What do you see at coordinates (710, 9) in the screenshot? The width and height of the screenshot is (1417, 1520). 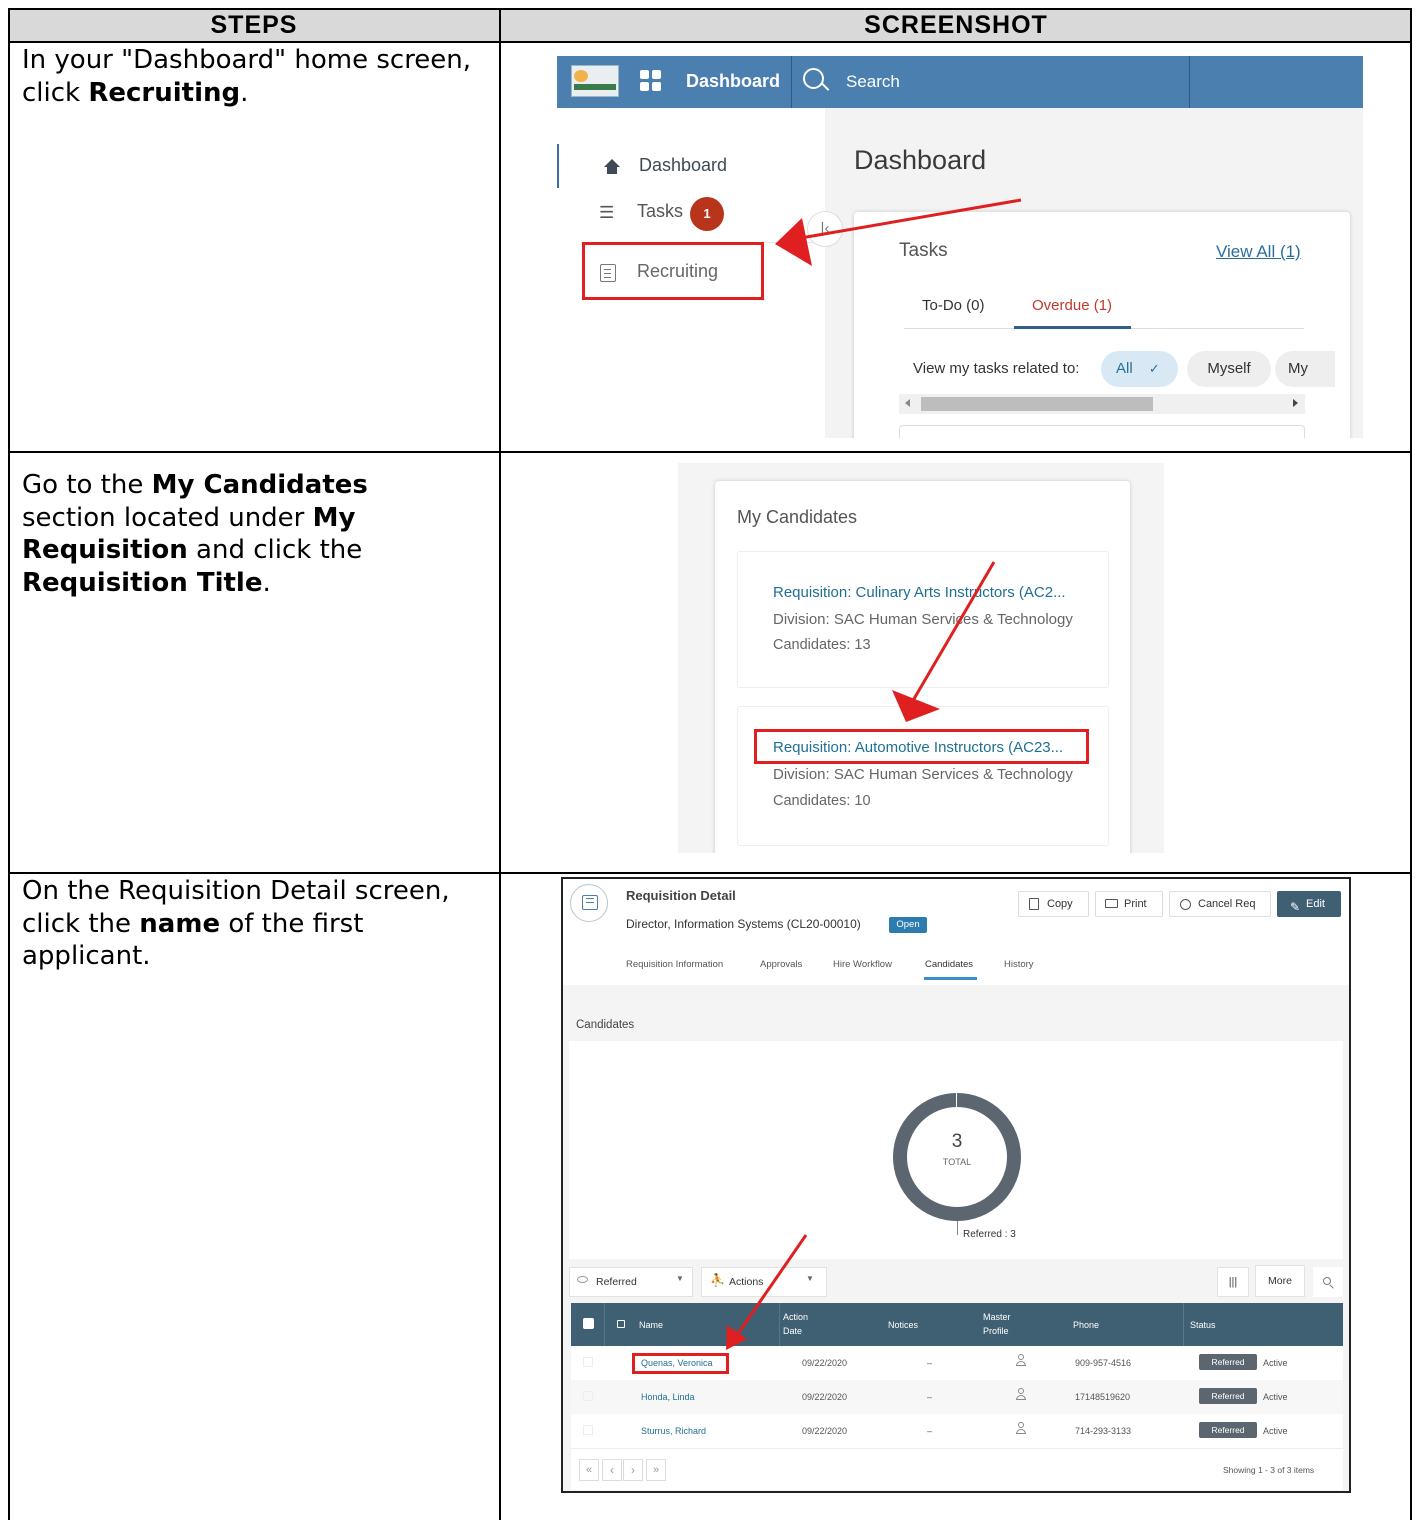 I see `table-border-top` at bounding box center [710, 9].